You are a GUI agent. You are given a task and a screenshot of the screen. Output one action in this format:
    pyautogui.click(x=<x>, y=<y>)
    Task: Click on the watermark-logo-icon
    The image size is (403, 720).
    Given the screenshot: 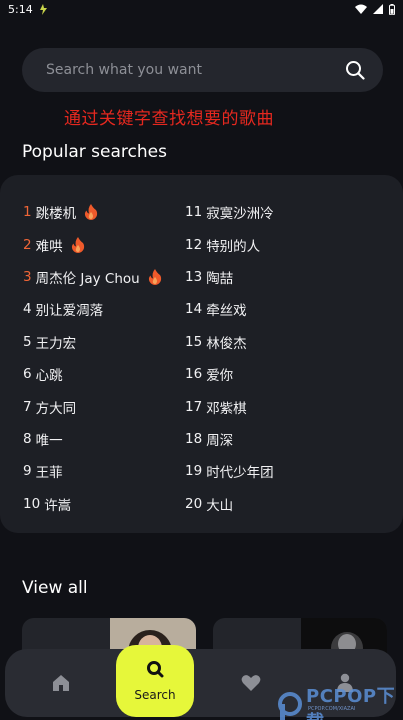 What is the action you would take?
    pyautogui.click(x=291, y=705)
    